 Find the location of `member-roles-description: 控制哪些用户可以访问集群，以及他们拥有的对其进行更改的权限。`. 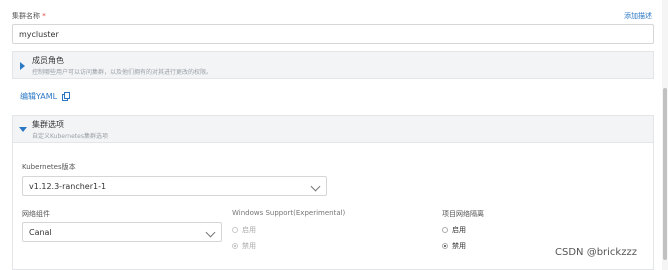

member-roles-description: 控制哪些用户可以访问集群，以及他们拥有的对其进行更改的权限。 is located at coordinates (122, 72).